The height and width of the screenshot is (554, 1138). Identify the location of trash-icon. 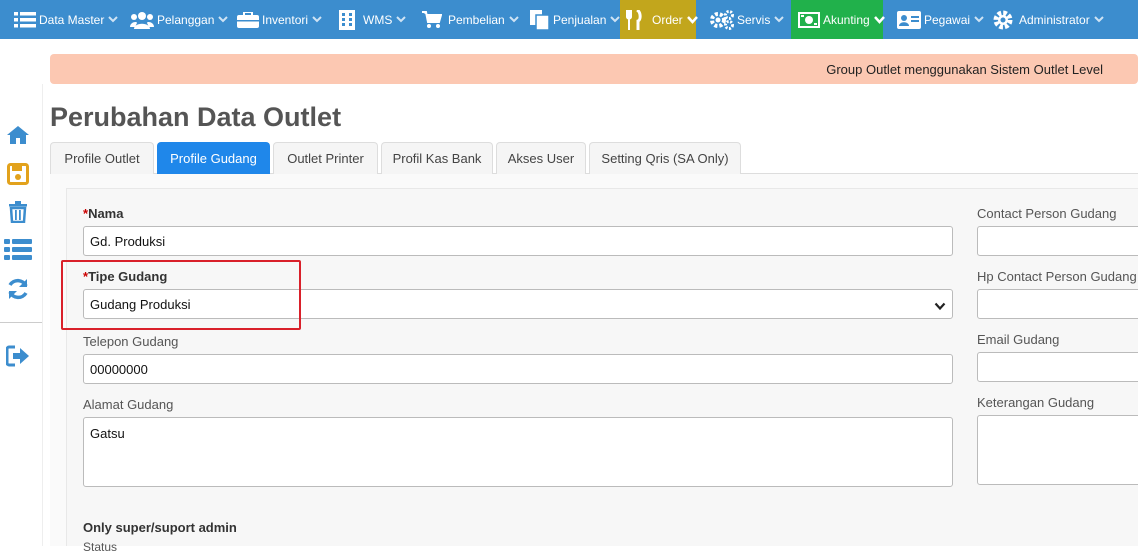
(18, 212).